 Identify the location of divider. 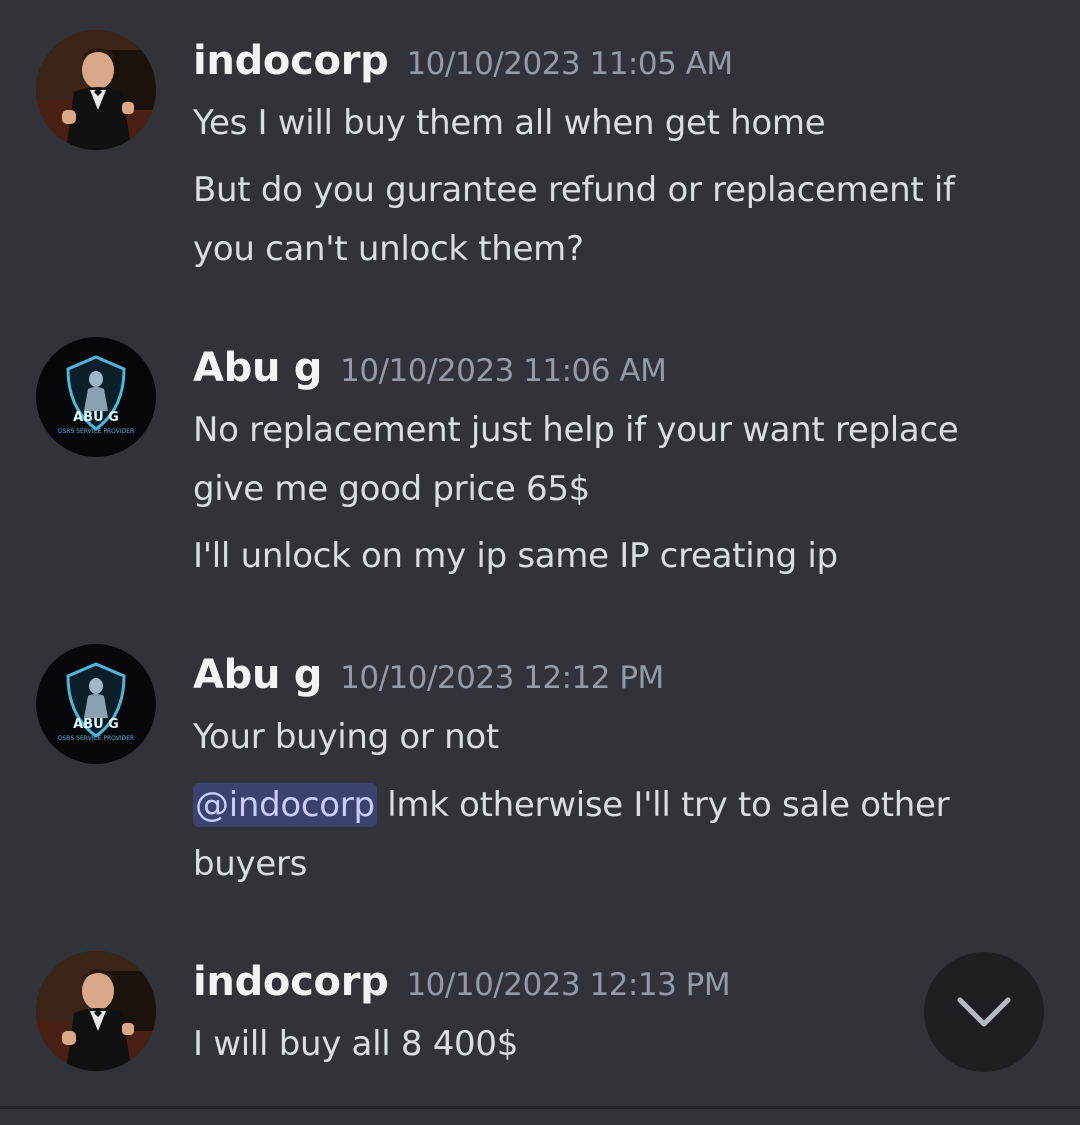
(540, 1107).